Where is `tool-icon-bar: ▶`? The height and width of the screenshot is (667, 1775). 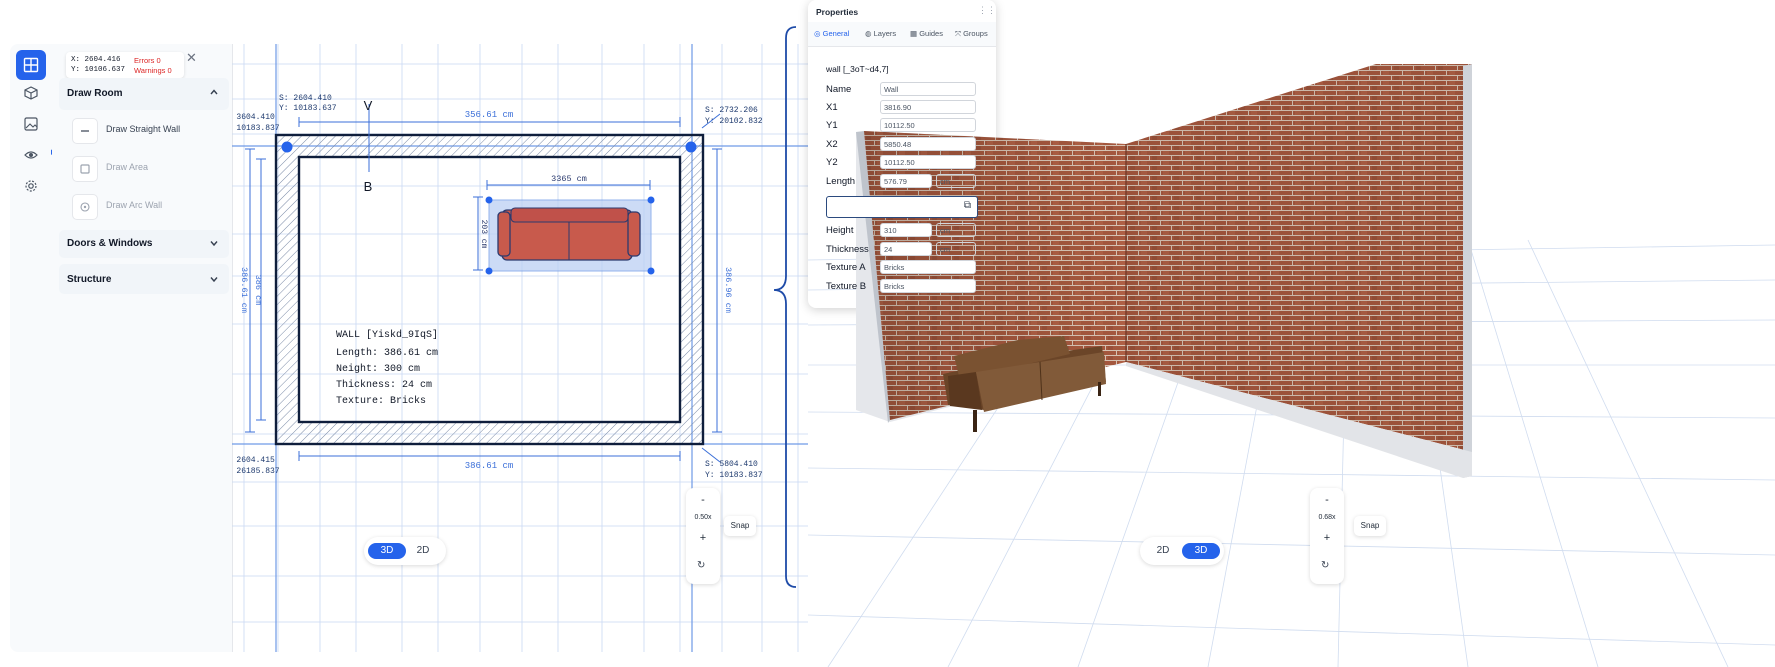 tool-icon-bar: ▶ is located at coordinates (33, 348).